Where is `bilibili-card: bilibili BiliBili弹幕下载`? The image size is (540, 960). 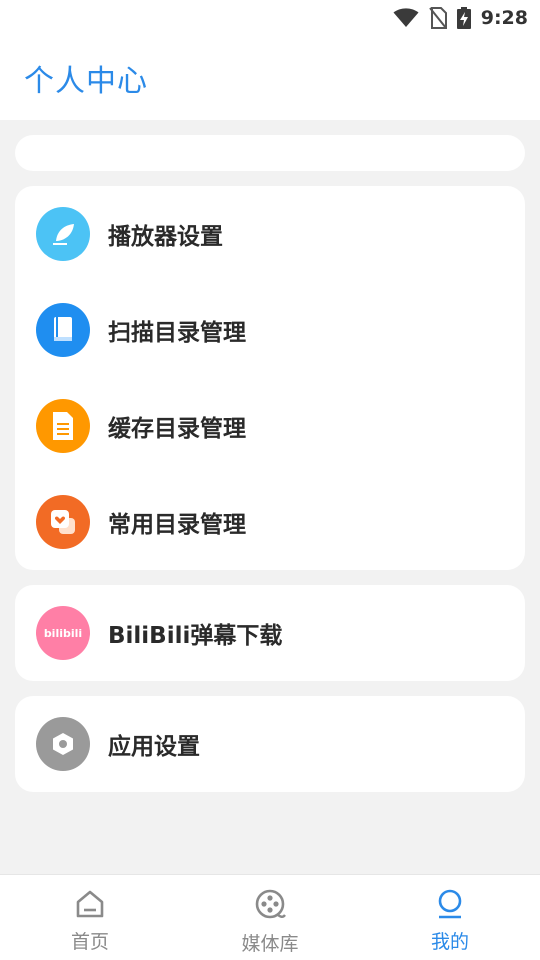
bilibili-card: bilibili BiliBili弹幕下载 is located at coordinates (270, 633).